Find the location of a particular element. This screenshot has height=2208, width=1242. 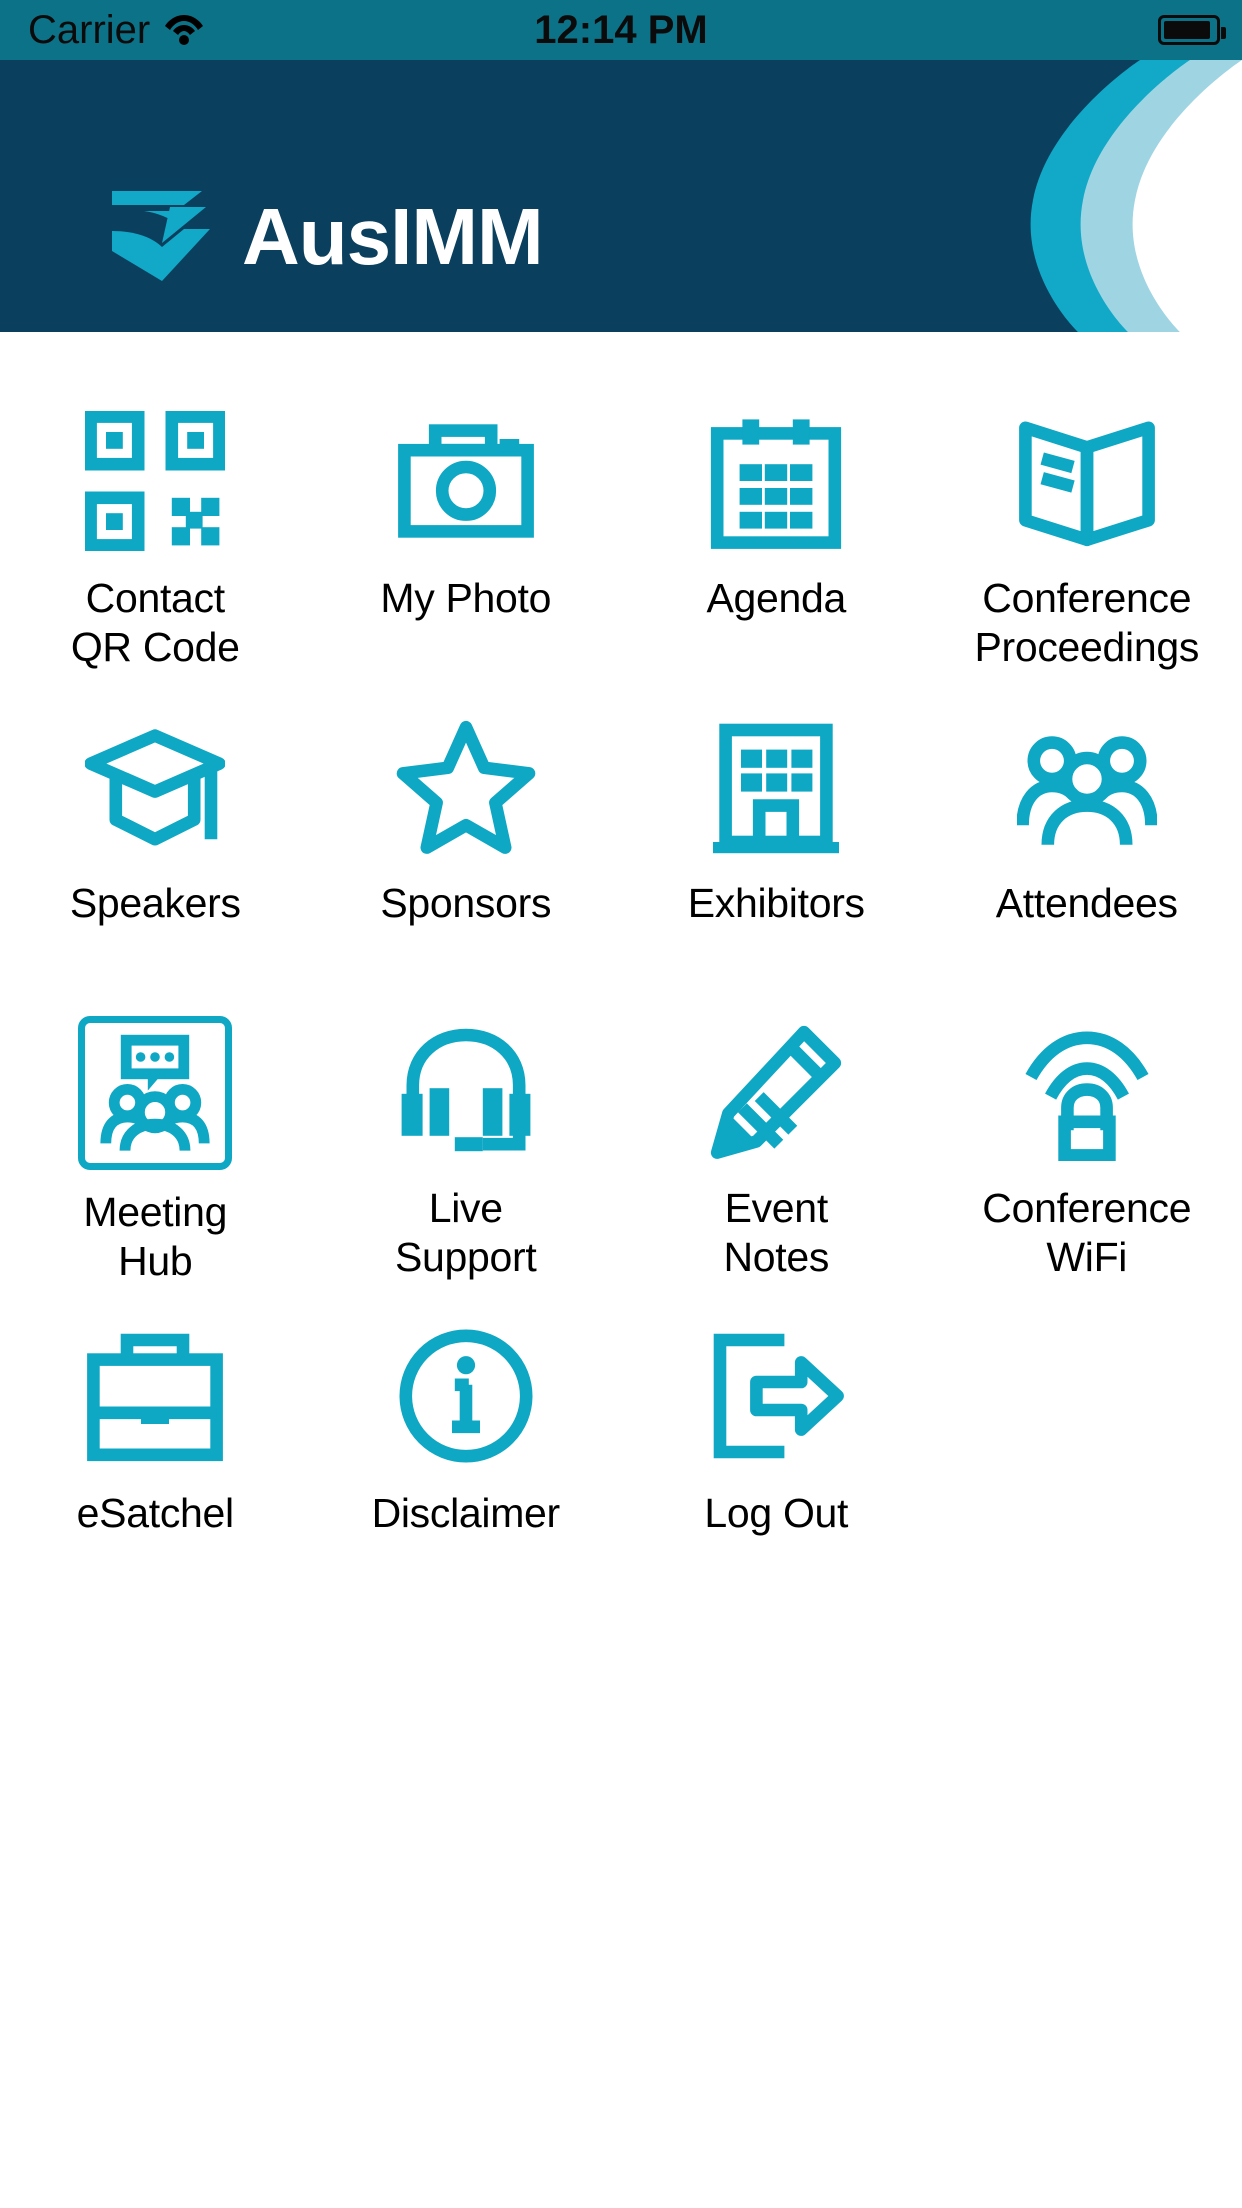

menu-item-label-line1: Agenda is located at coordinates (776, 598).